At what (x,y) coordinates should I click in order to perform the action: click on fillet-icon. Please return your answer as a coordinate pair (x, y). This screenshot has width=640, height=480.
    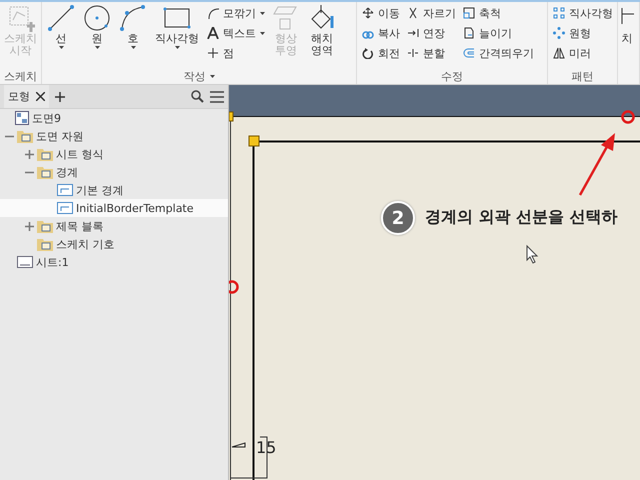
    Looking at the image, I should click on (212, 13).